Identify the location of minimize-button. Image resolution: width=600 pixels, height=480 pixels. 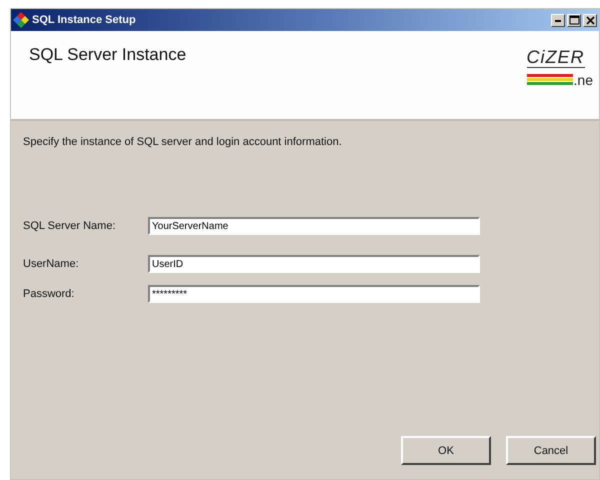
(558, 20).